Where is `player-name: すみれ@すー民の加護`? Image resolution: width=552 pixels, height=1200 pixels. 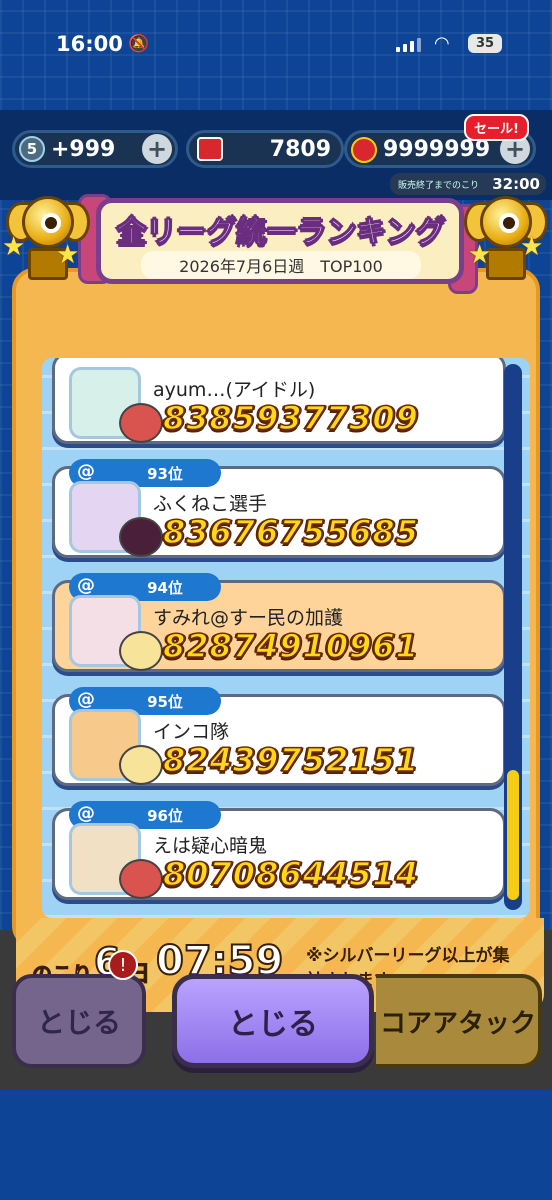
player-name: すみれ@すー民の加護 is located at coordinates (248, 618).